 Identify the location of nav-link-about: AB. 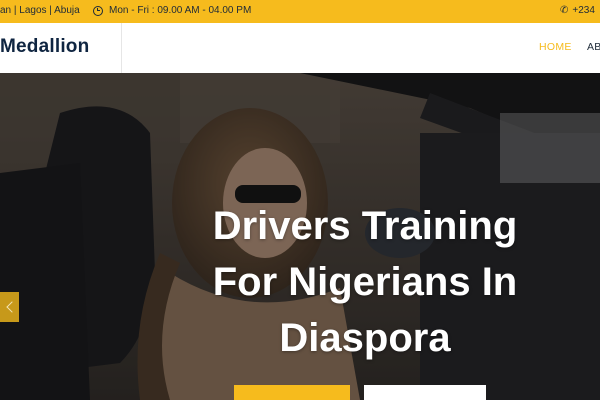
(593, 47).